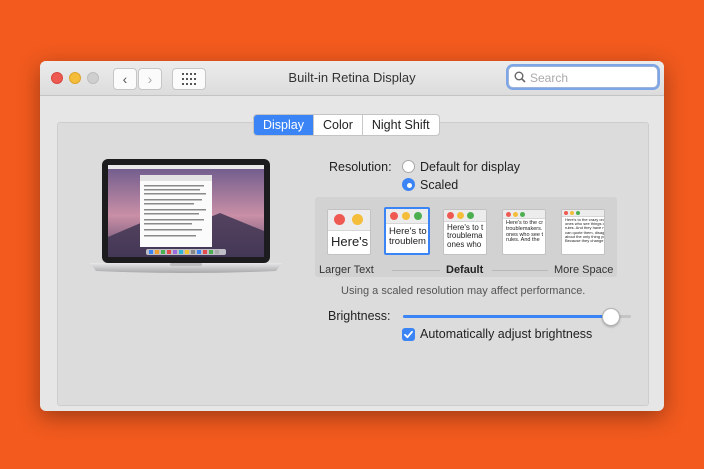 This screenshot has height=469, width=704. What do you see at coordinates (520, 270) in the screenshot?
I see `scale-divider-right` at bounding box center [520, 270].